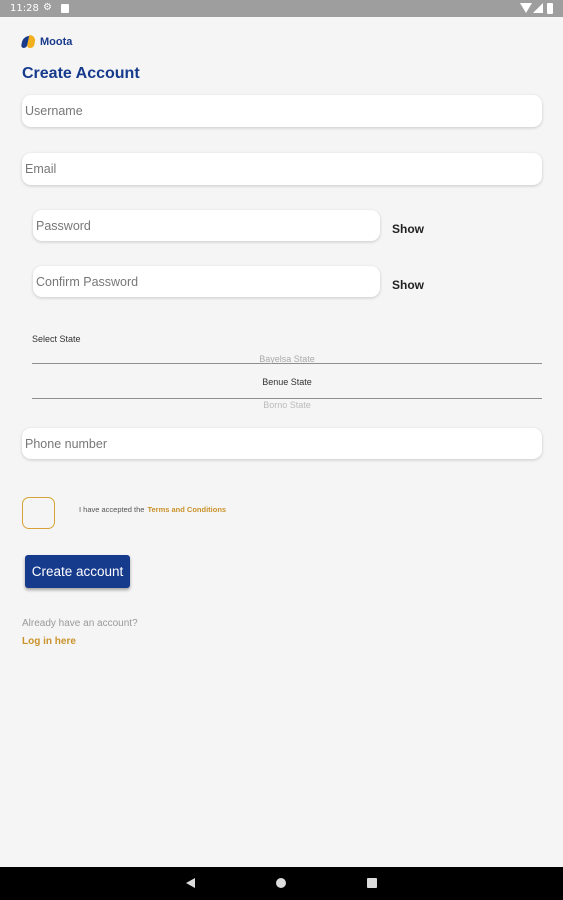  I want to click on already-have-account-text: Already have an account?, so click(80, 623).